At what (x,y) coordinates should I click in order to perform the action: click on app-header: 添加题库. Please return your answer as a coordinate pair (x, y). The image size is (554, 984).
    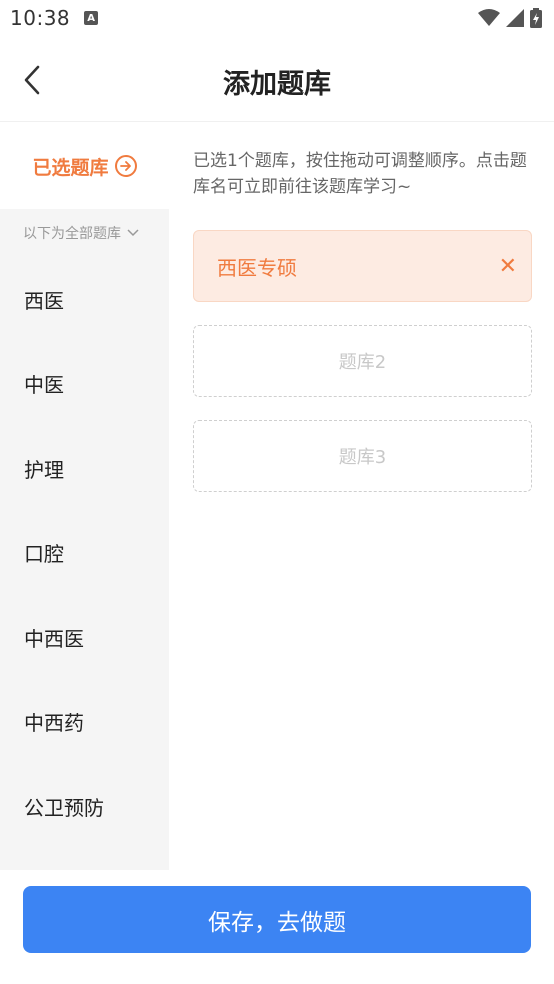
    Looking at the image, I should click on (277, 79).